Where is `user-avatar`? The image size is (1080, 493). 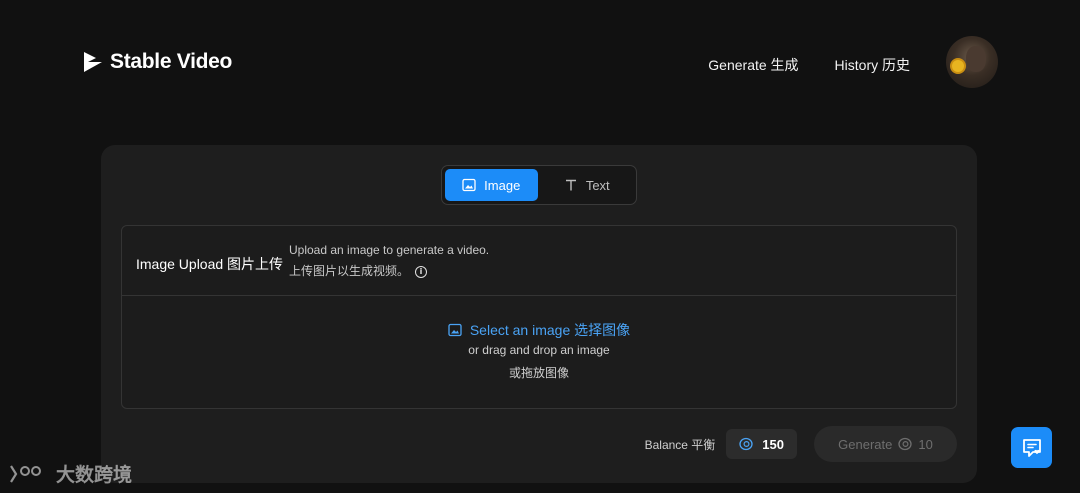 user-avatar is located at coordinates (972, 62).